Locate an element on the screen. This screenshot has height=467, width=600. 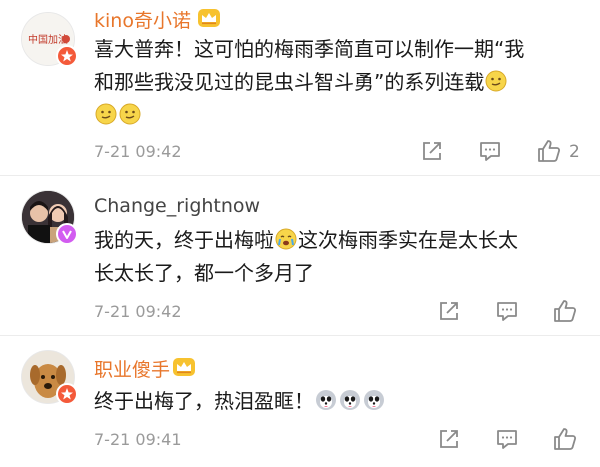
username: 职业傻手 is located at coordinates (132, 368).